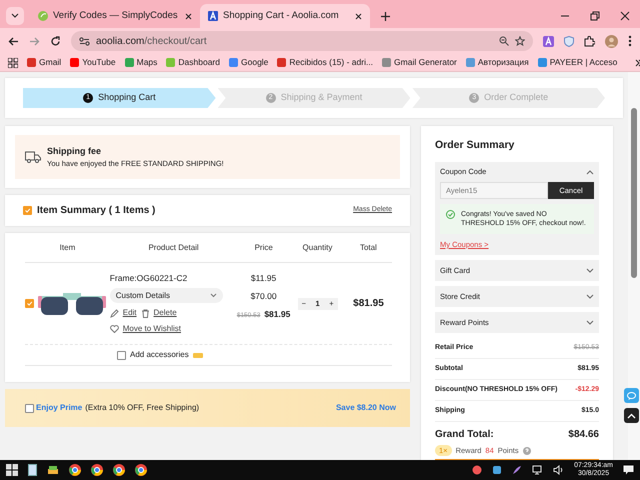 Image resolution: width=640 pixels, height=480 pixels. I want to click on bookmark-link: Google, so click(248, 62).